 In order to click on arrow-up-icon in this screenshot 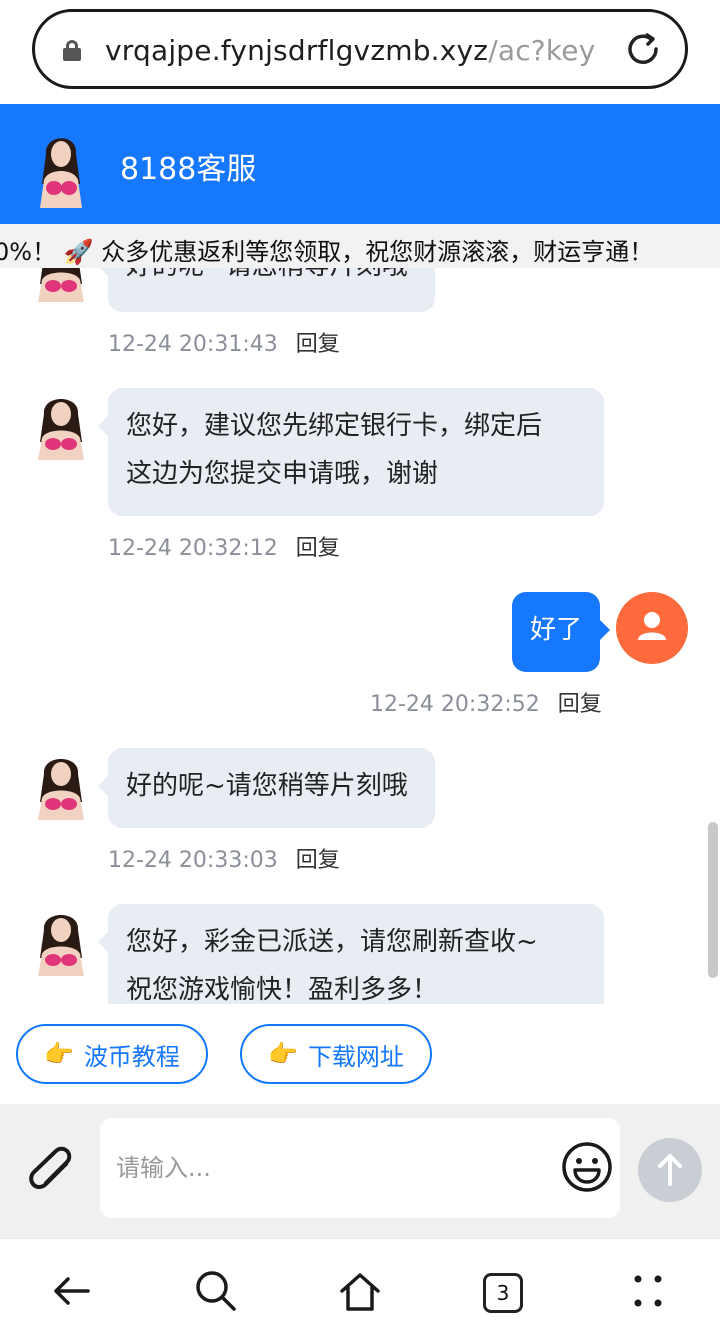, I will do `click(670, 1170)`.